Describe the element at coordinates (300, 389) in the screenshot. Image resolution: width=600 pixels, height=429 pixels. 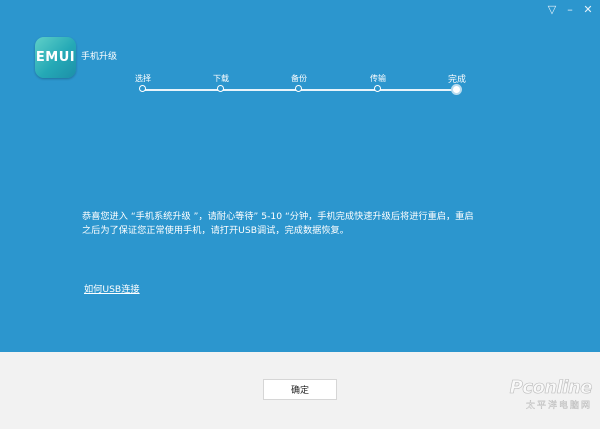
I see `ok-button: 确定` at that location.